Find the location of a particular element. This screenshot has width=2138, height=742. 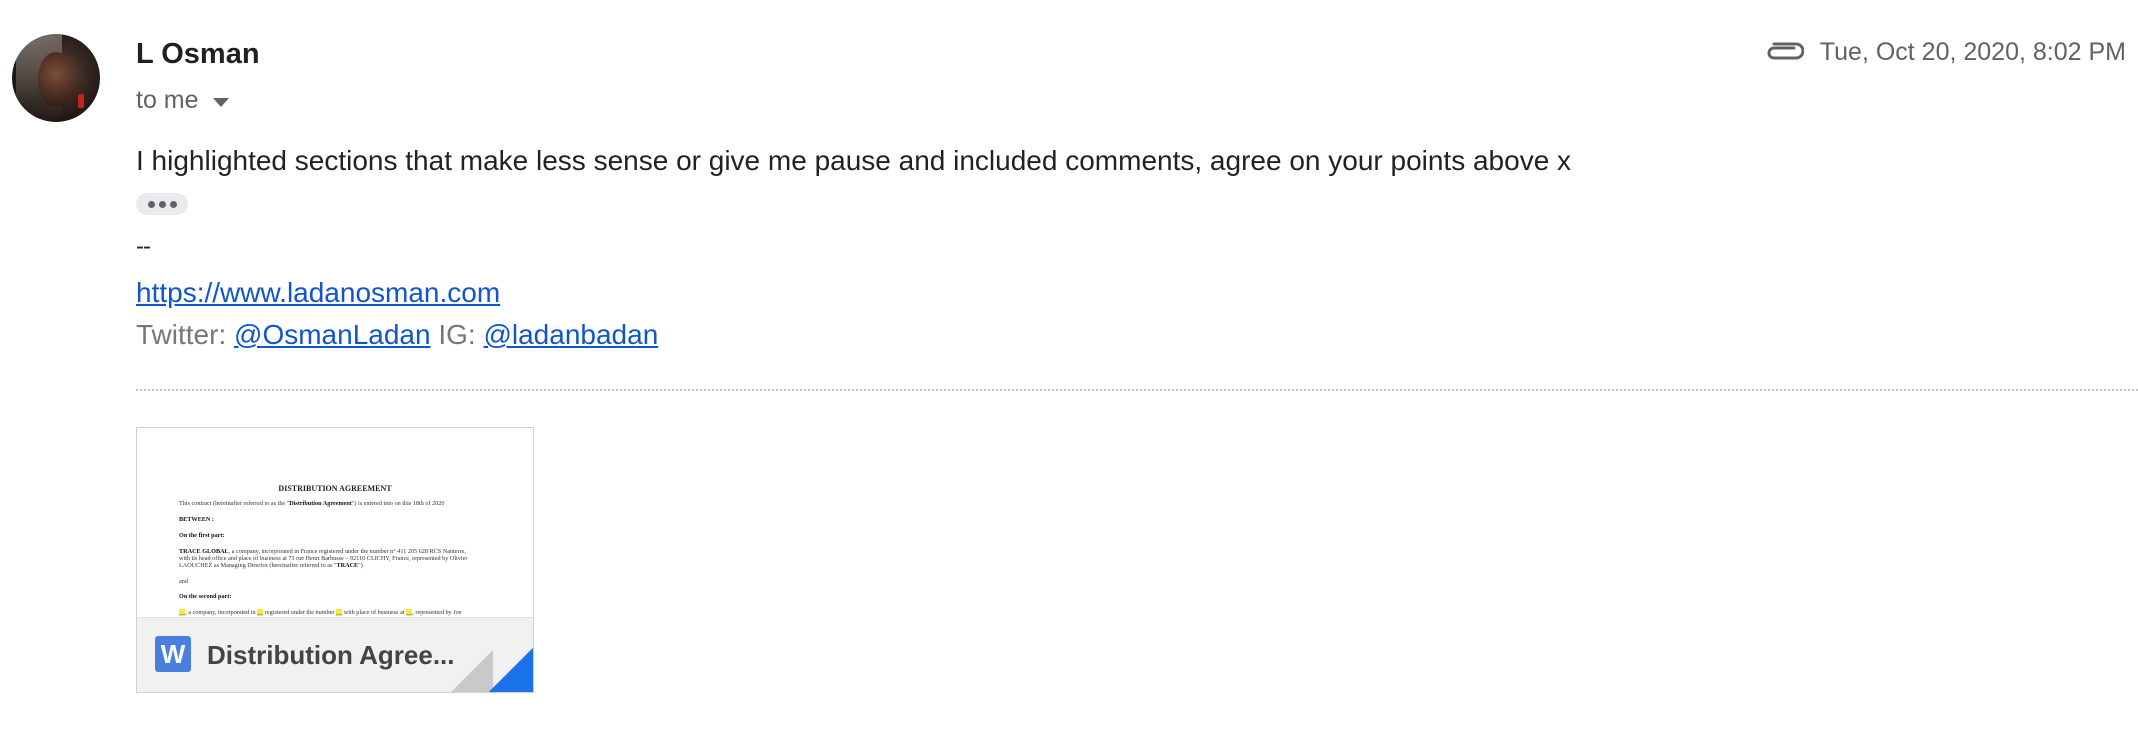

preview-line: On the first part: is located at coordinates (202, 535).